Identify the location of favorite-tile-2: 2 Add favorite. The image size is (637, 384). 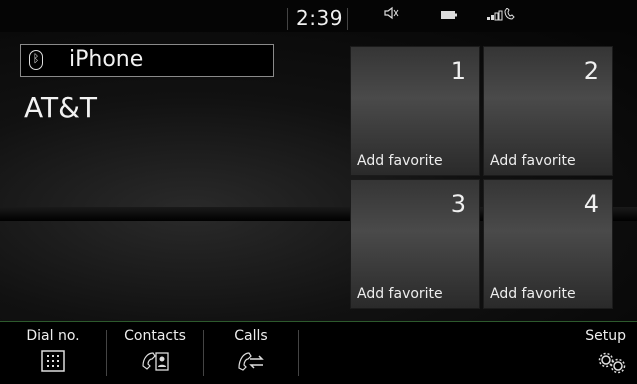
(548, 111).